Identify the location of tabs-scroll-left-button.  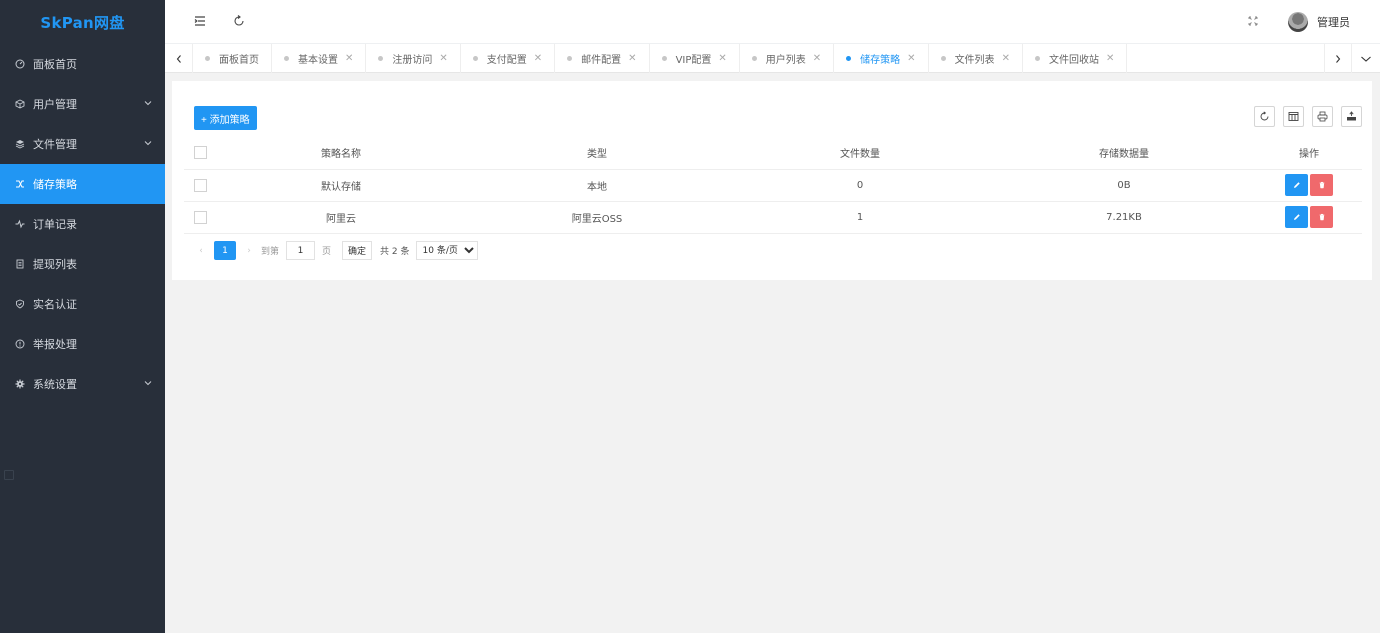
(179, 58).